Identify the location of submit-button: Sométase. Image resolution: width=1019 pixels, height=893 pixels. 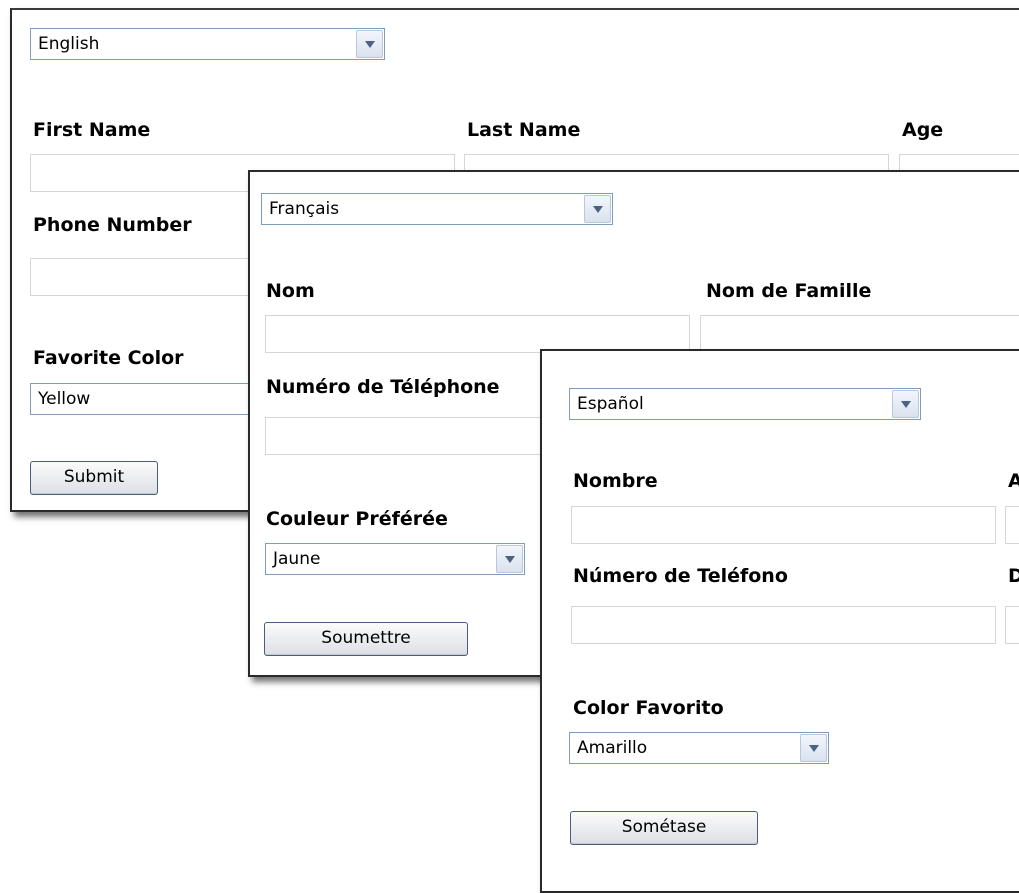
(664, 828).